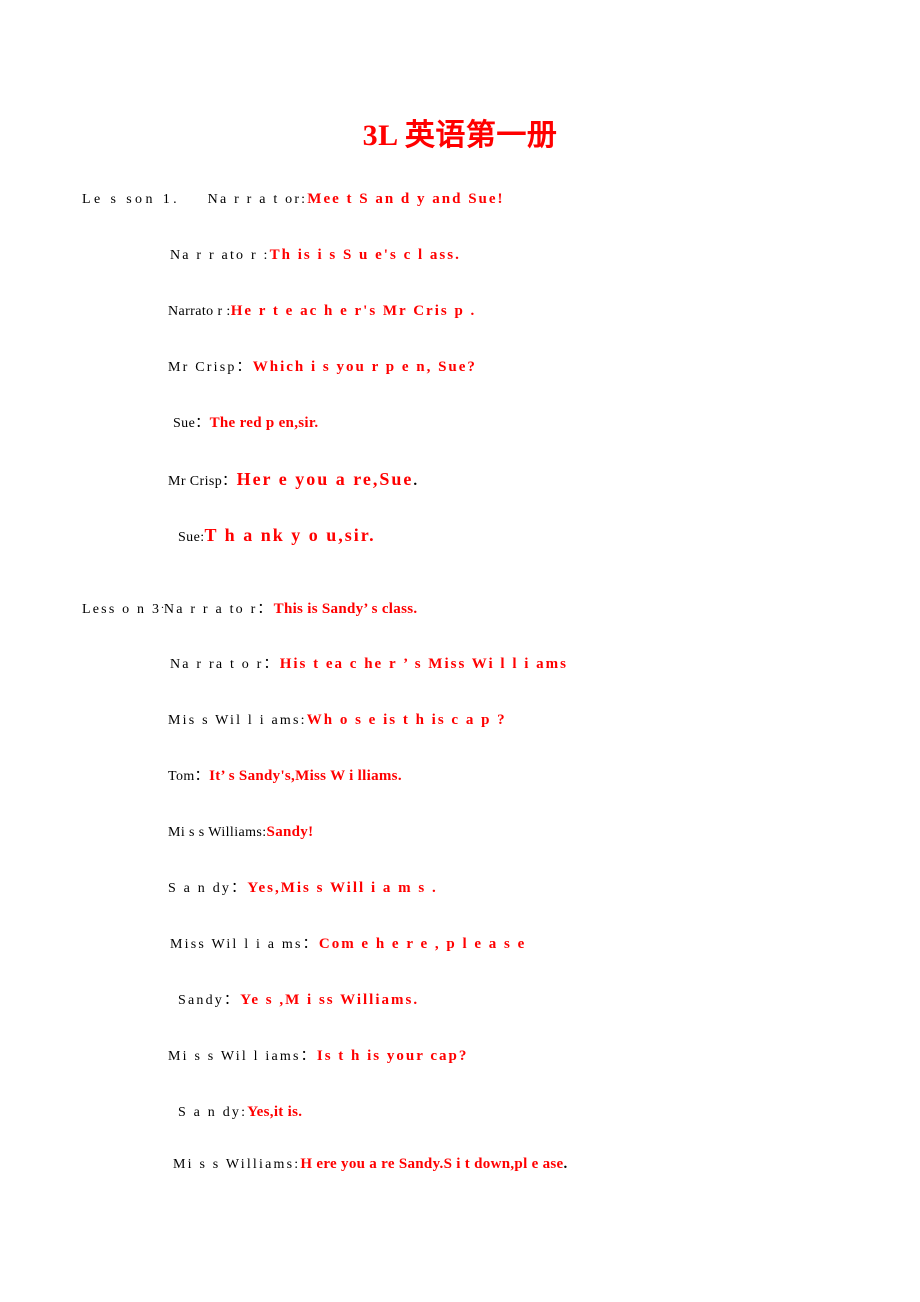  What do you see at coordinates (330, 1000) in the screenshot?
I see `dialogue-text: Ye s ,M i ss Williams.` at bounding box center [330, 1000].